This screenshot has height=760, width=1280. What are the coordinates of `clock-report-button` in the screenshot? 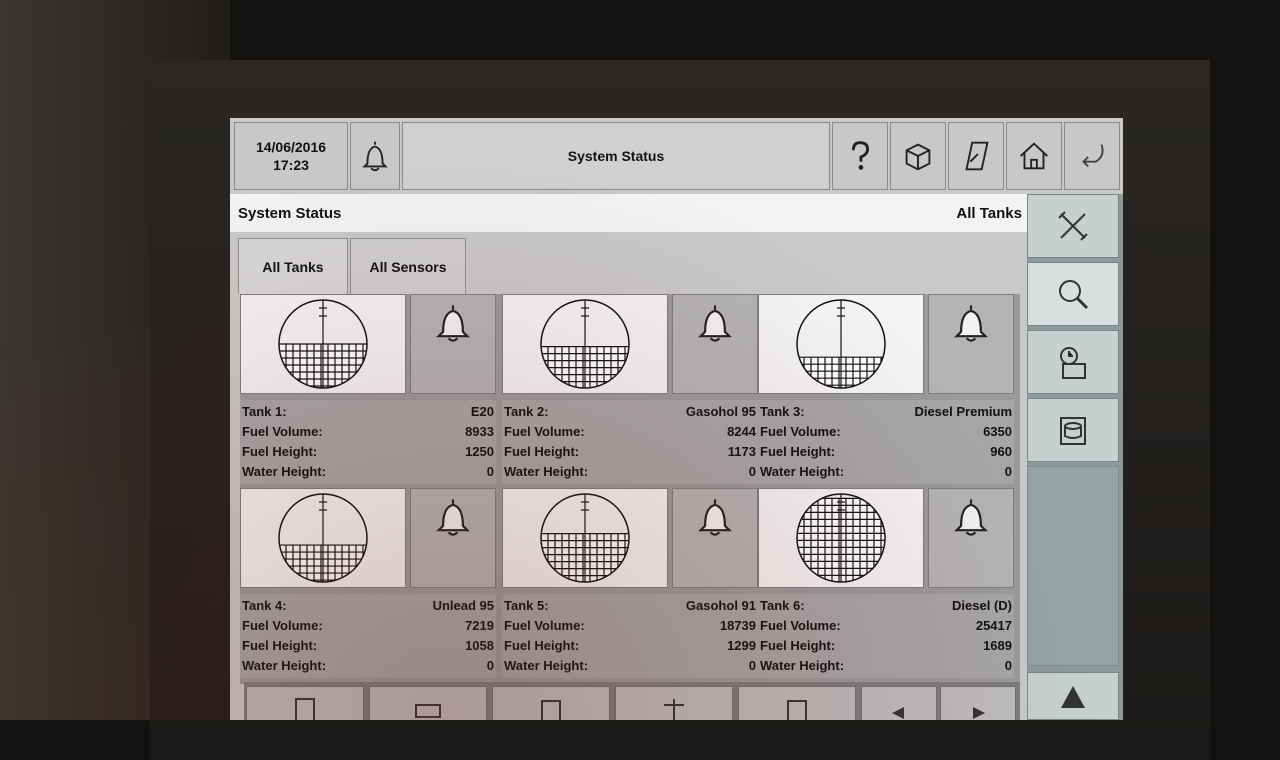 It's located at (1073, 362).